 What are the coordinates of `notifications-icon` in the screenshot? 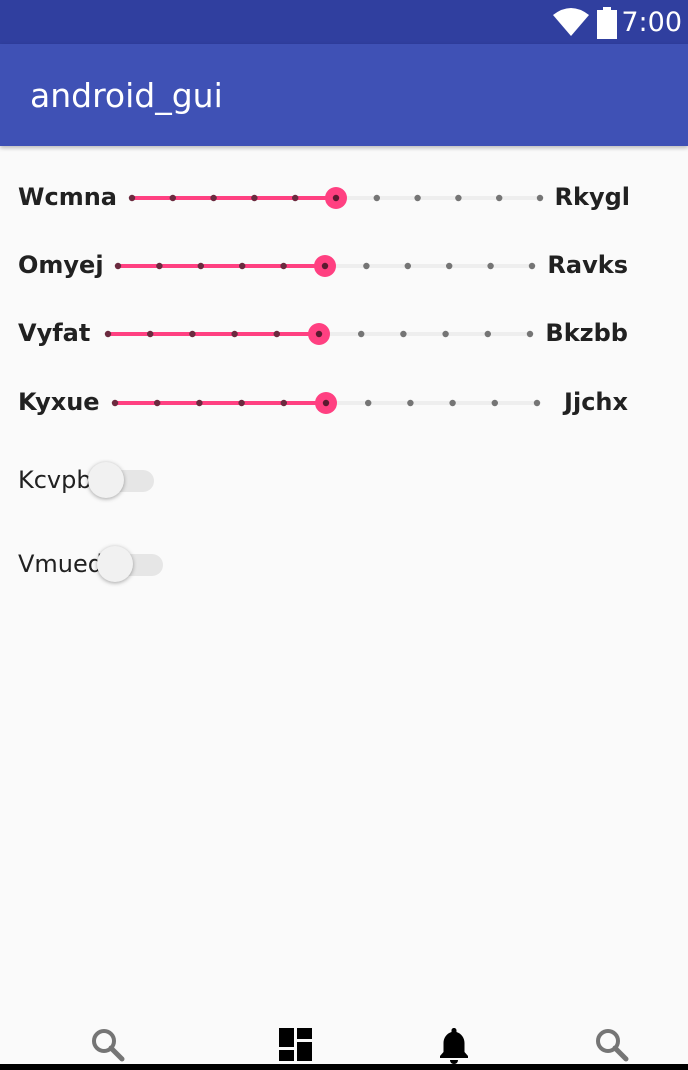 It's located at (454, 1046).